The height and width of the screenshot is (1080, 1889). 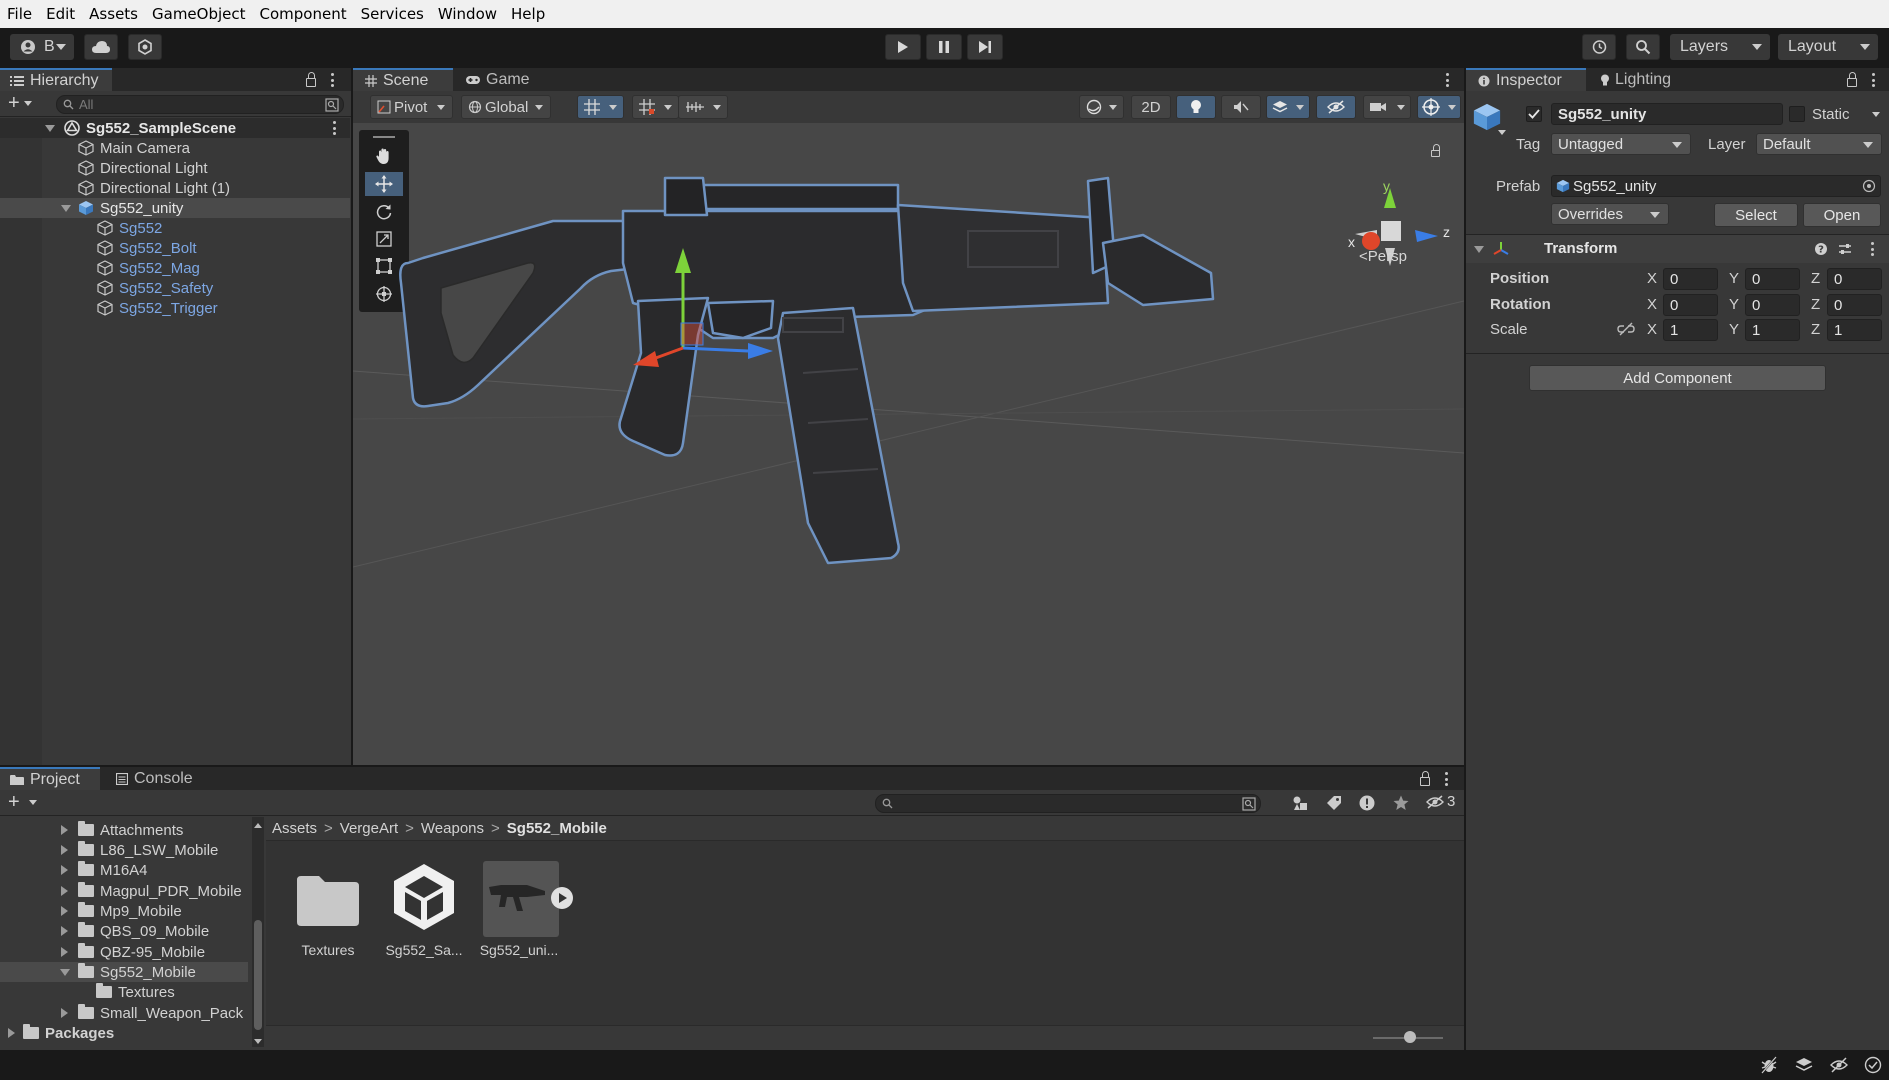 What do you see at coordinates (1367, 803) in the screenshot?
I see `warning-filter-icon` at bounding box center [1367, 803].